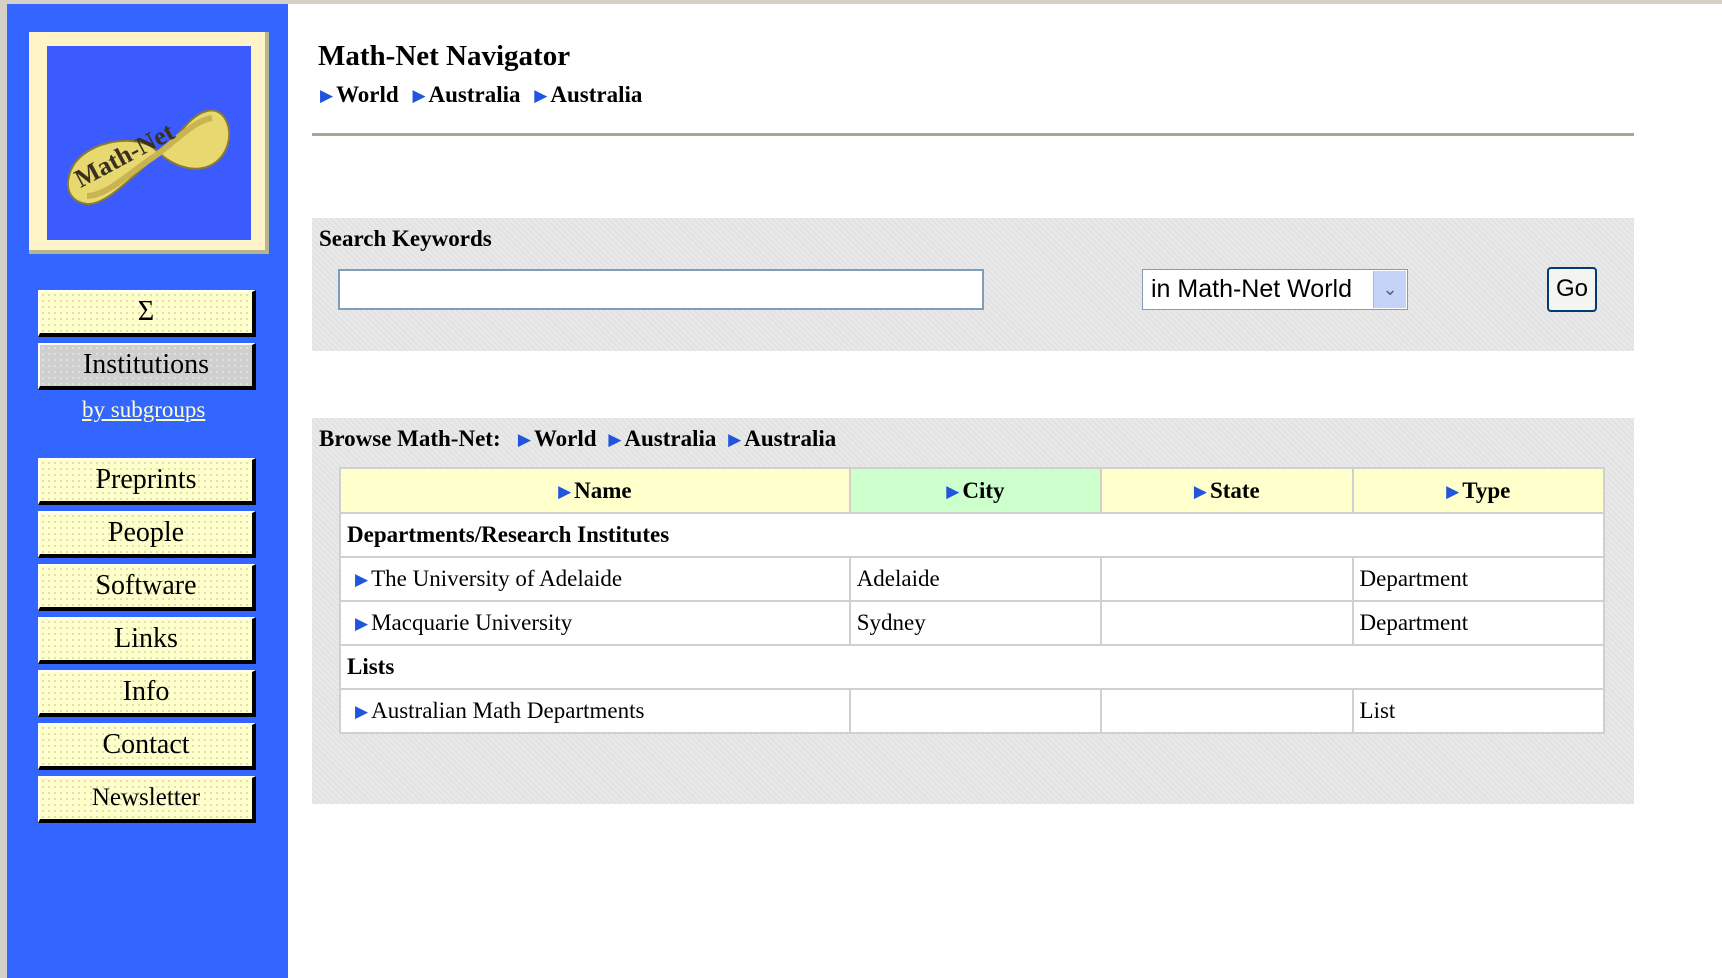  Describe the element at coordinates (975, 623) in the screenshot. I see `cell-city: Sydney` at that location.